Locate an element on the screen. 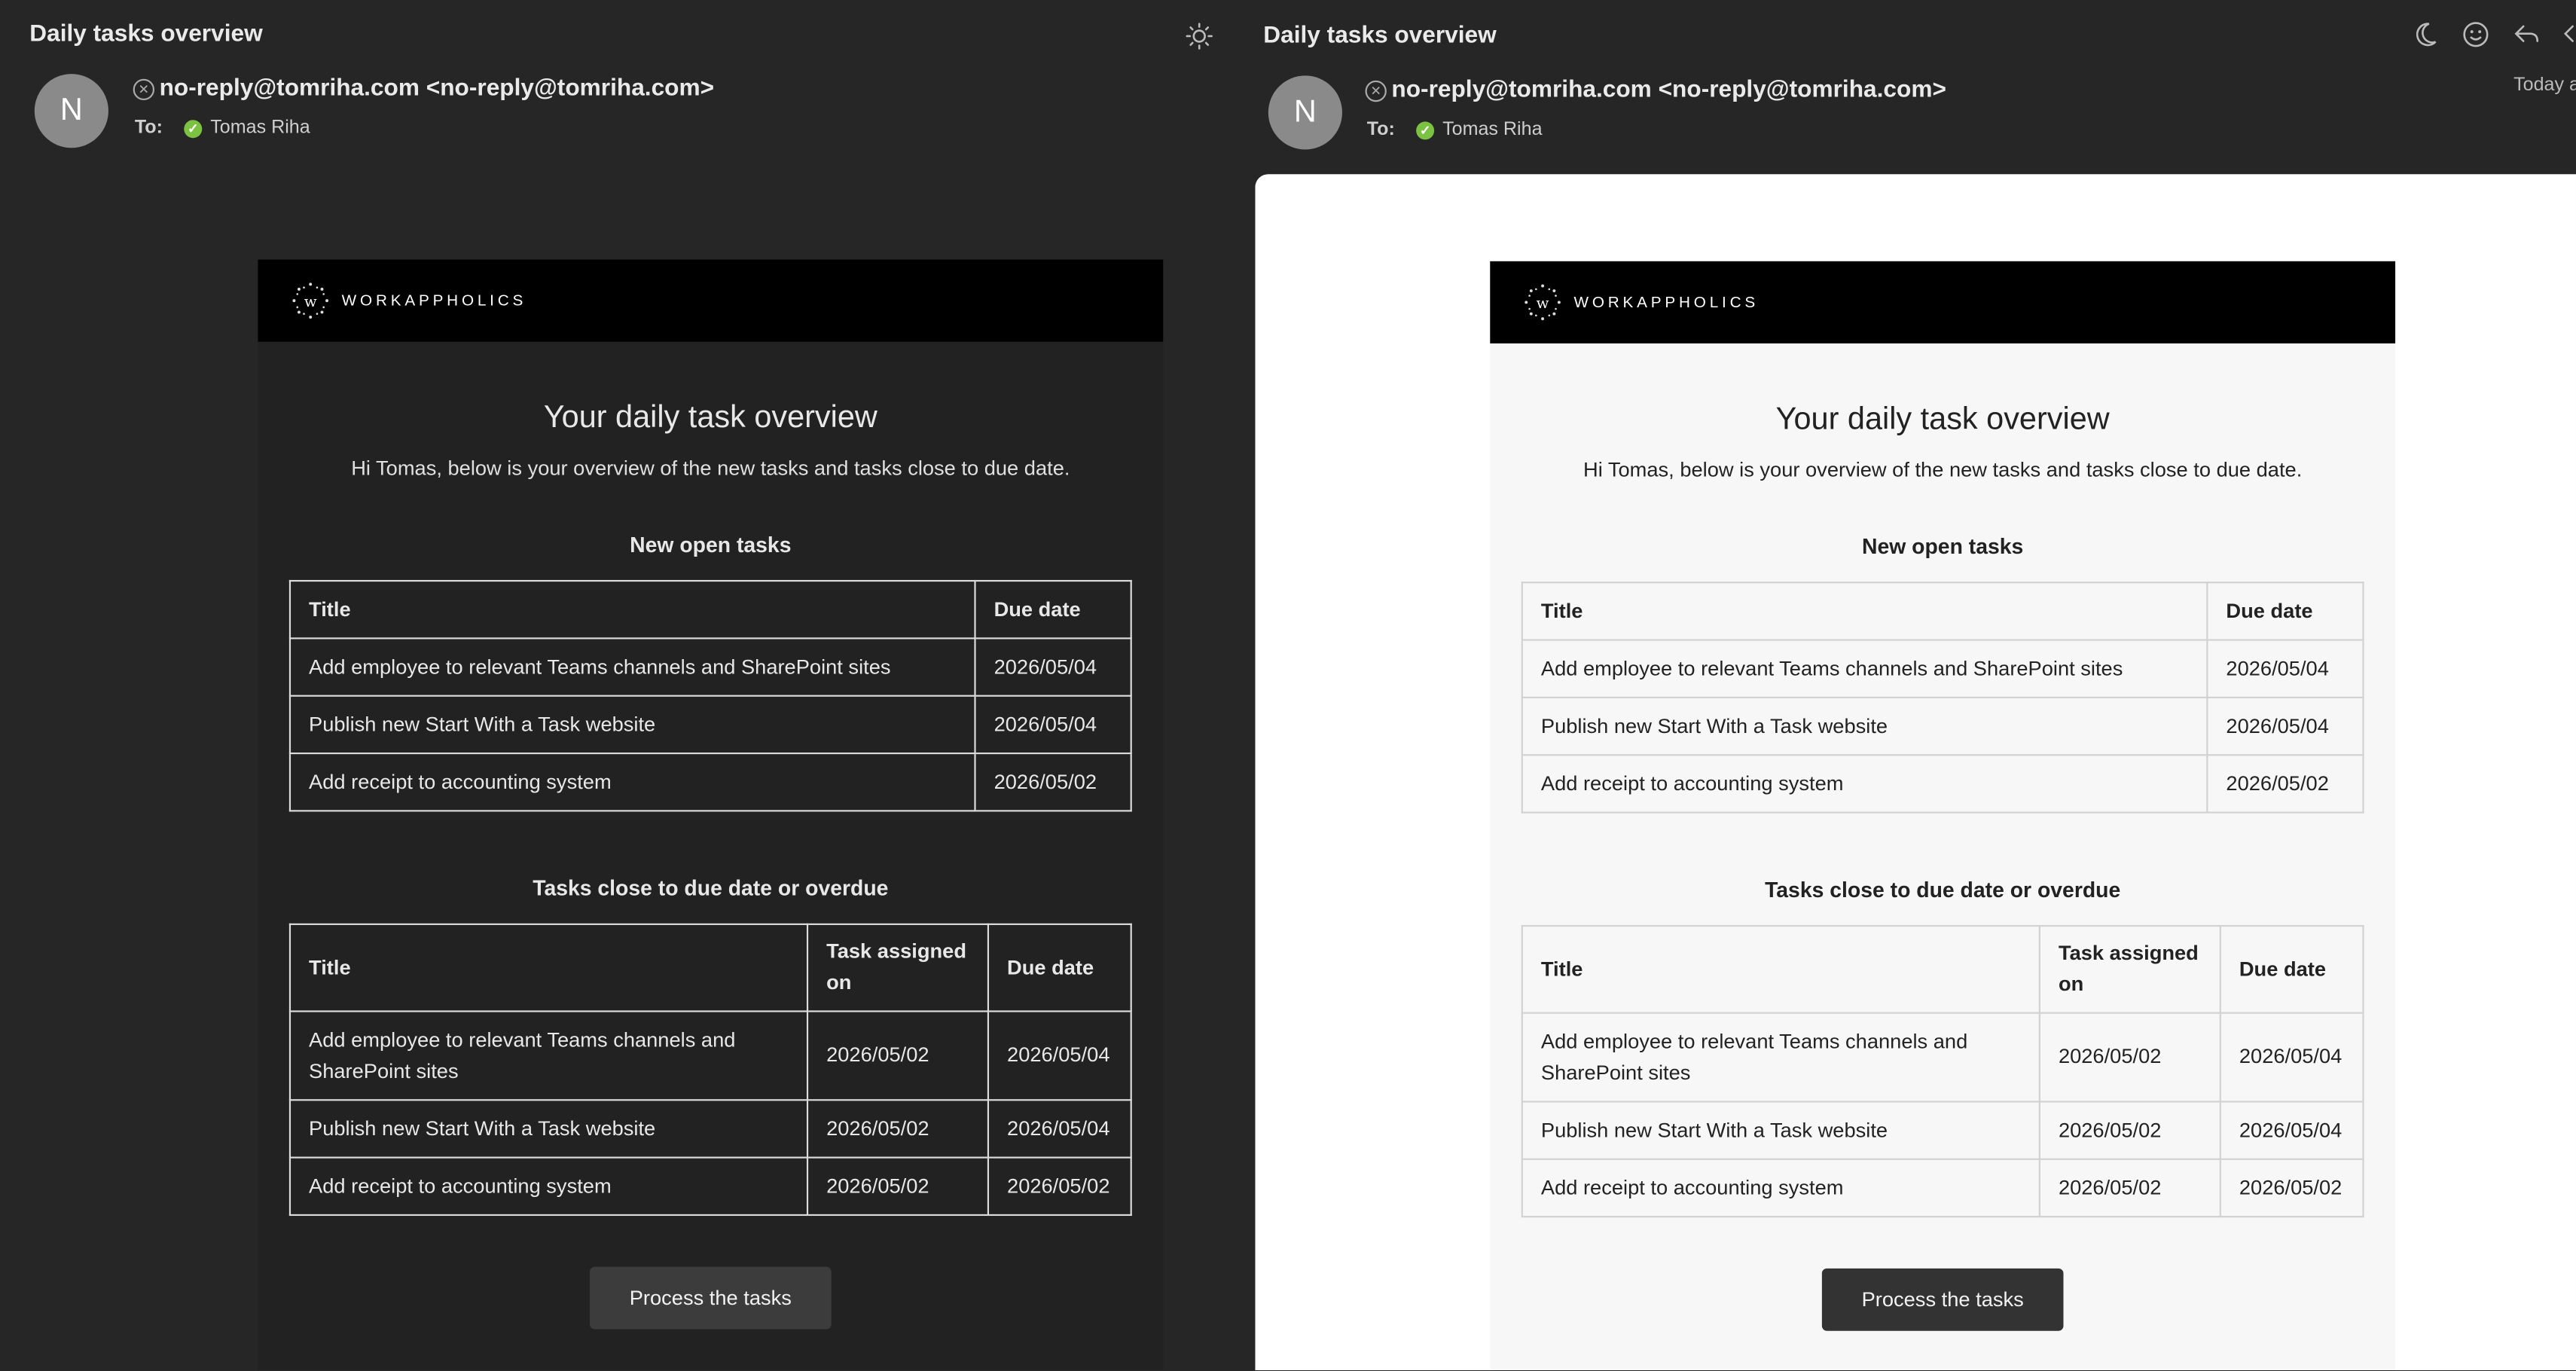  sun-icon is located at coordinates (1199, 35).